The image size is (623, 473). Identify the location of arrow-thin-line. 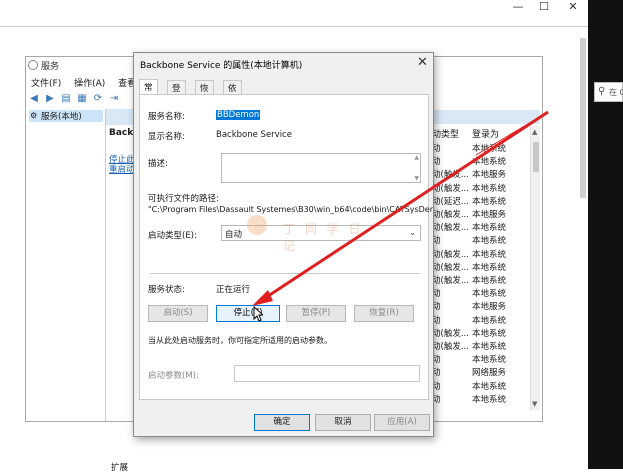
(512, 133).